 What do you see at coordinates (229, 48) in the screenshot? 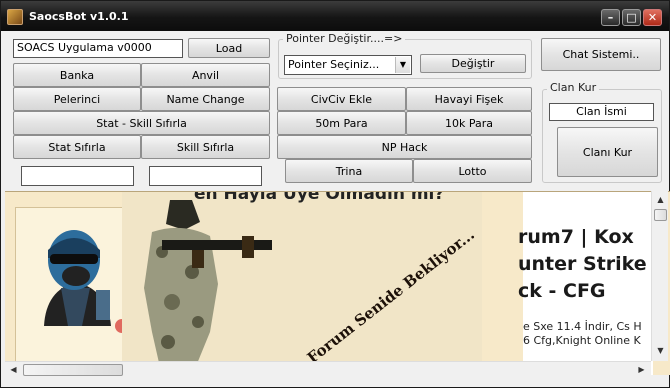
I see `load-button: Load` at bounding box center [229, 48].